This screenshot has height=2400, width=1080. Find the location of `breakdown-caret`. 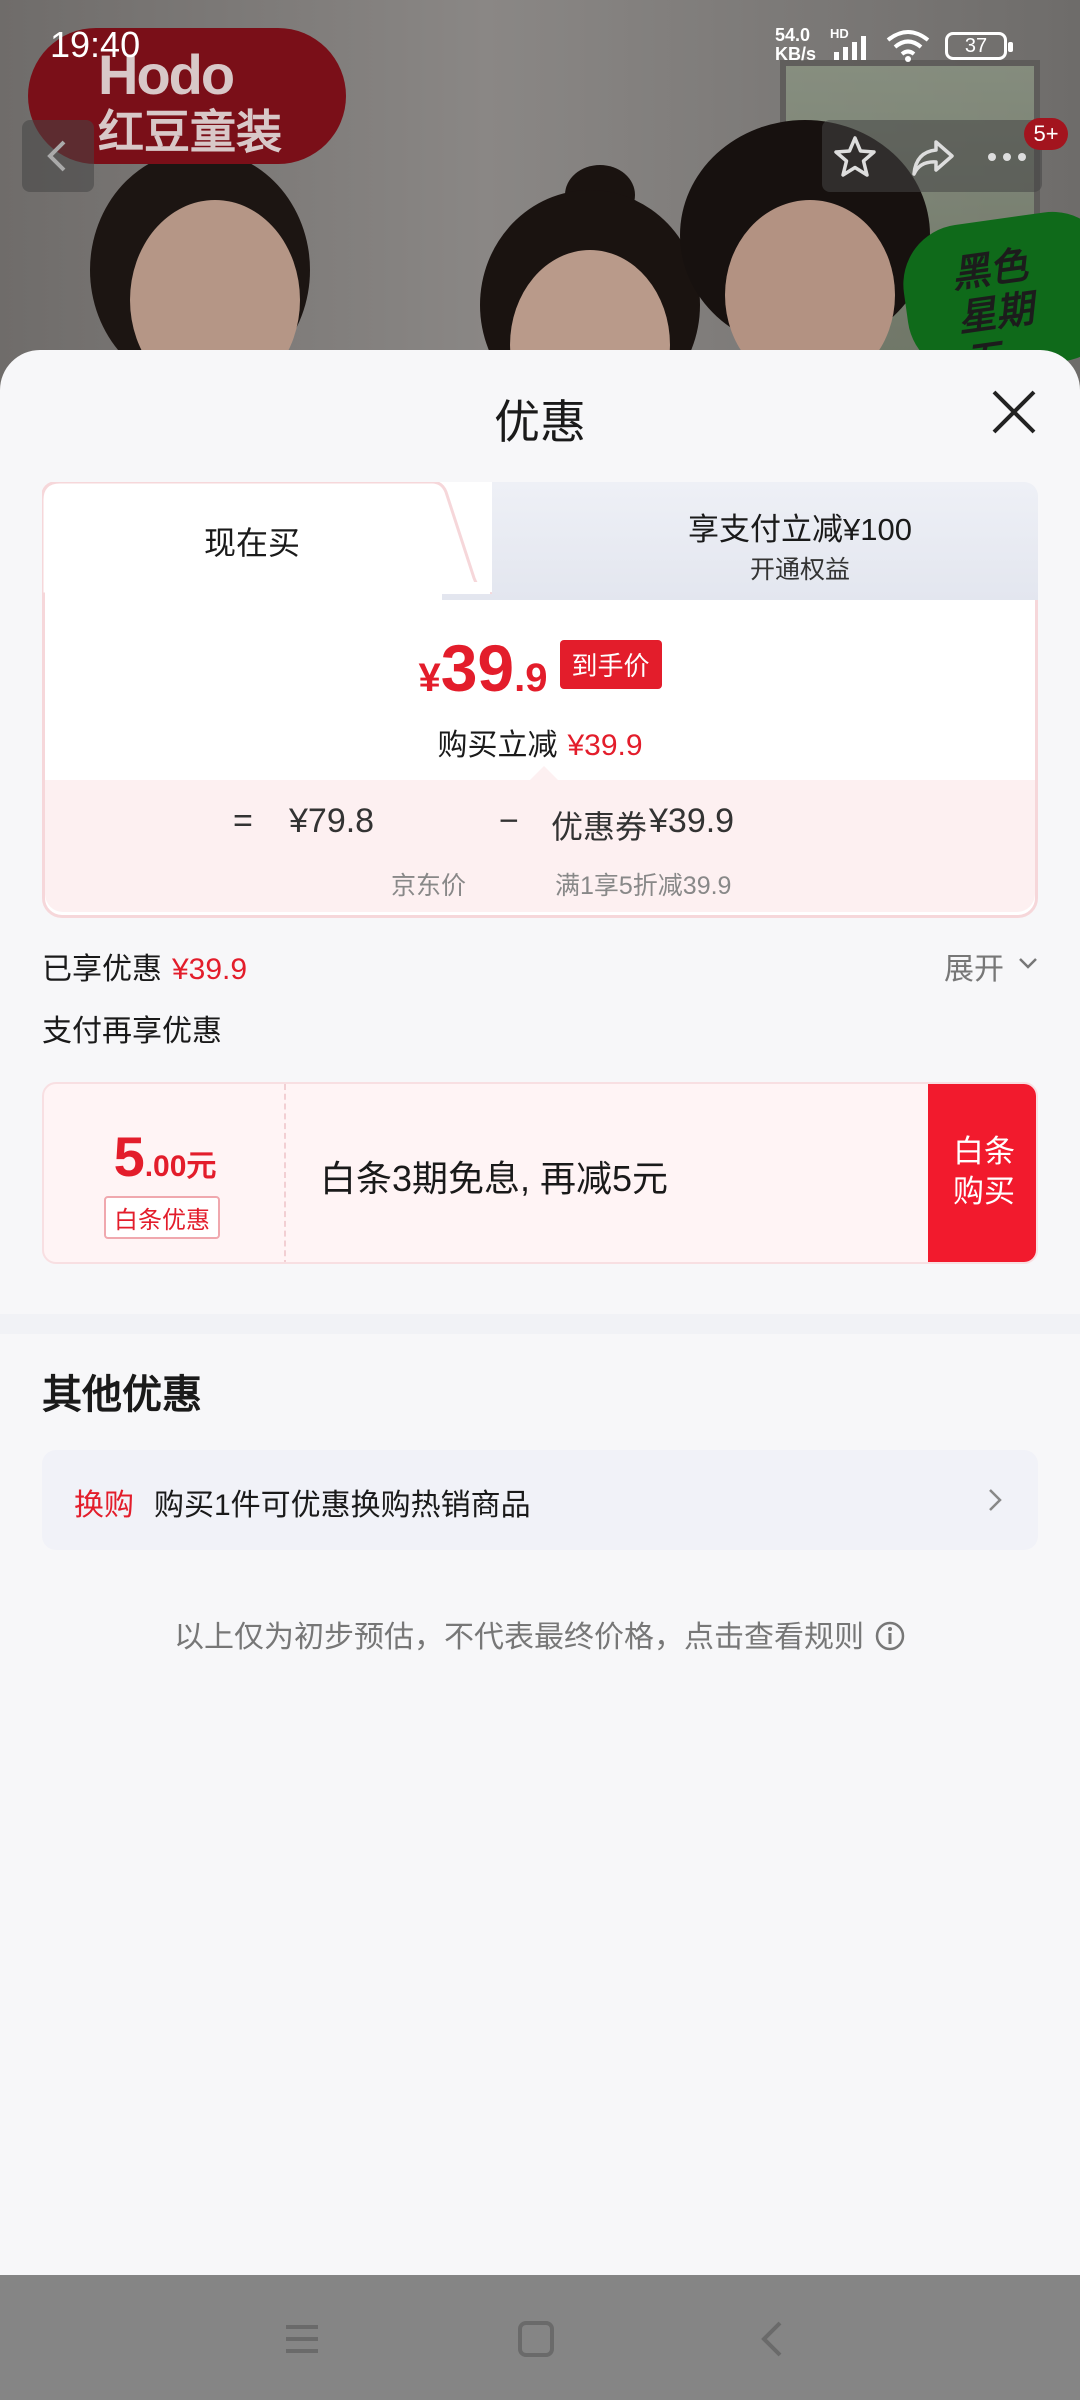

breakdown-caret is located at coordinates (544, 773).